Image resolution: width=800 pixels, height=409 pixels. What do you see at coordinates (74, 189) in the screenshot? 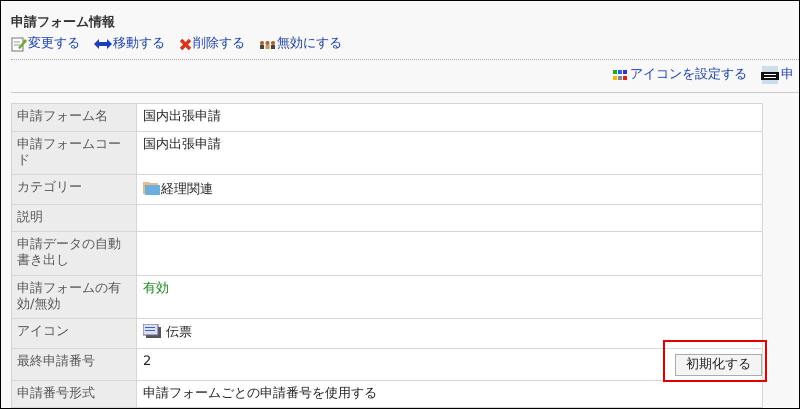
I see `field-label: カテゴリー` at bounding box center [74, 189].